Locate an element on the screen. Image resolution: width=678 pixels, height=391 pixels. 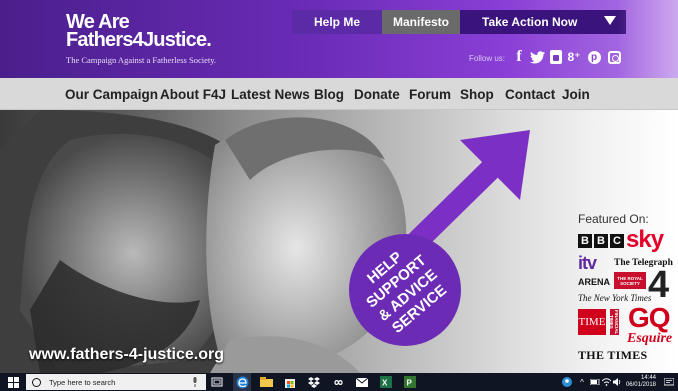
edge-icon is located at coordinates (242, 382).